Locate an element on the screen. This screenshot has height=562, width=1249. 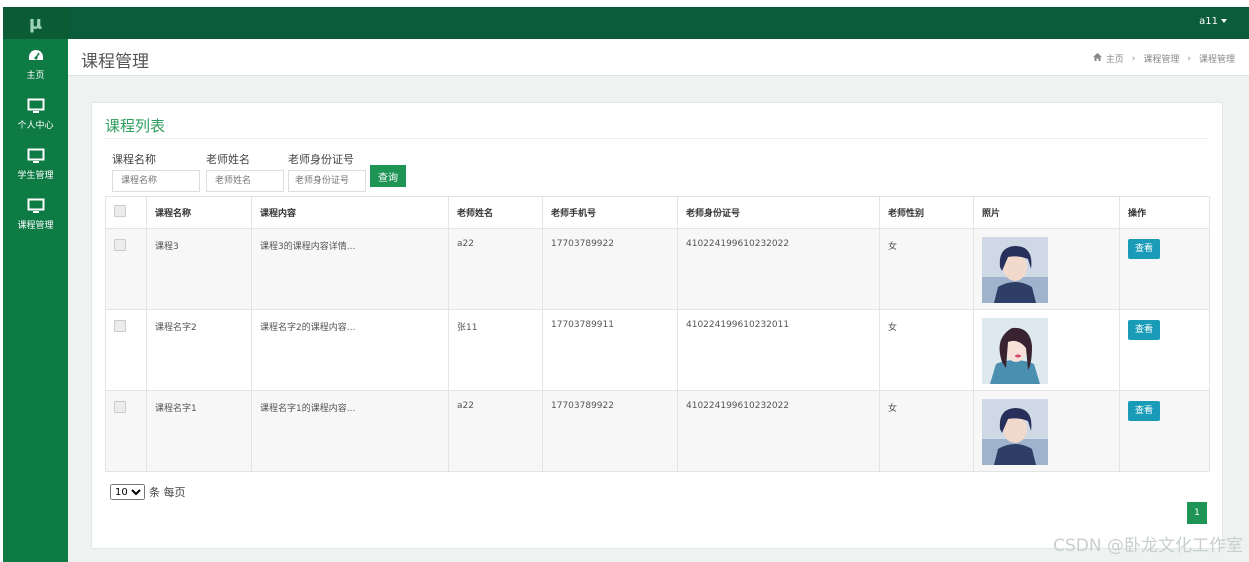
divider is located at coordinates (657, 138).